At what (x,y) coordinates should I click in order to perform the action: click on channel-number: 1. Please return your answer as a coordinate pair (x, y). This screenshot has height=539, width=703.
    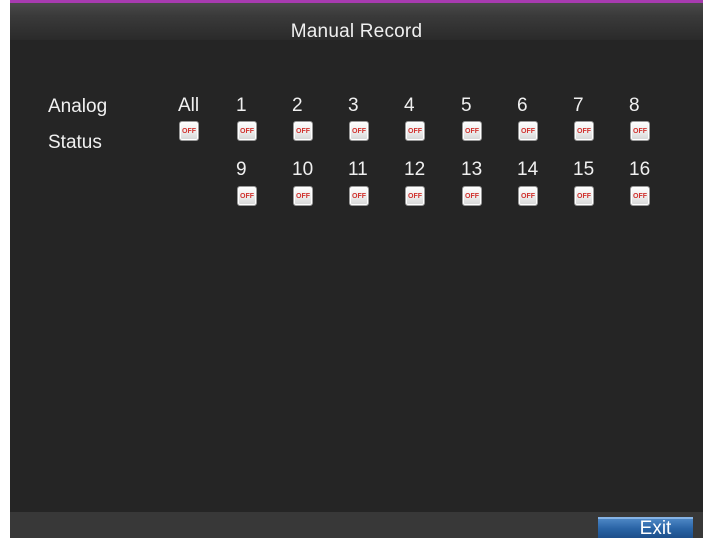
    Looking at the image, I should click on (241, 105).